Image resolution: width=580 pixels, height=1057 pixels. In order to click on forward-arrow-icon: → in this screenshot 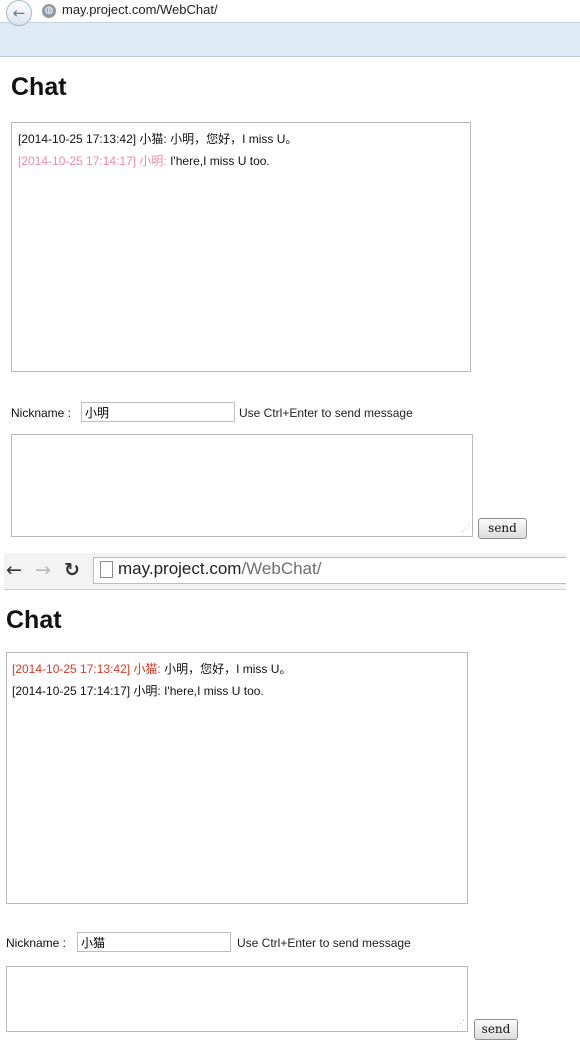, I will do `click(43, 570)`.